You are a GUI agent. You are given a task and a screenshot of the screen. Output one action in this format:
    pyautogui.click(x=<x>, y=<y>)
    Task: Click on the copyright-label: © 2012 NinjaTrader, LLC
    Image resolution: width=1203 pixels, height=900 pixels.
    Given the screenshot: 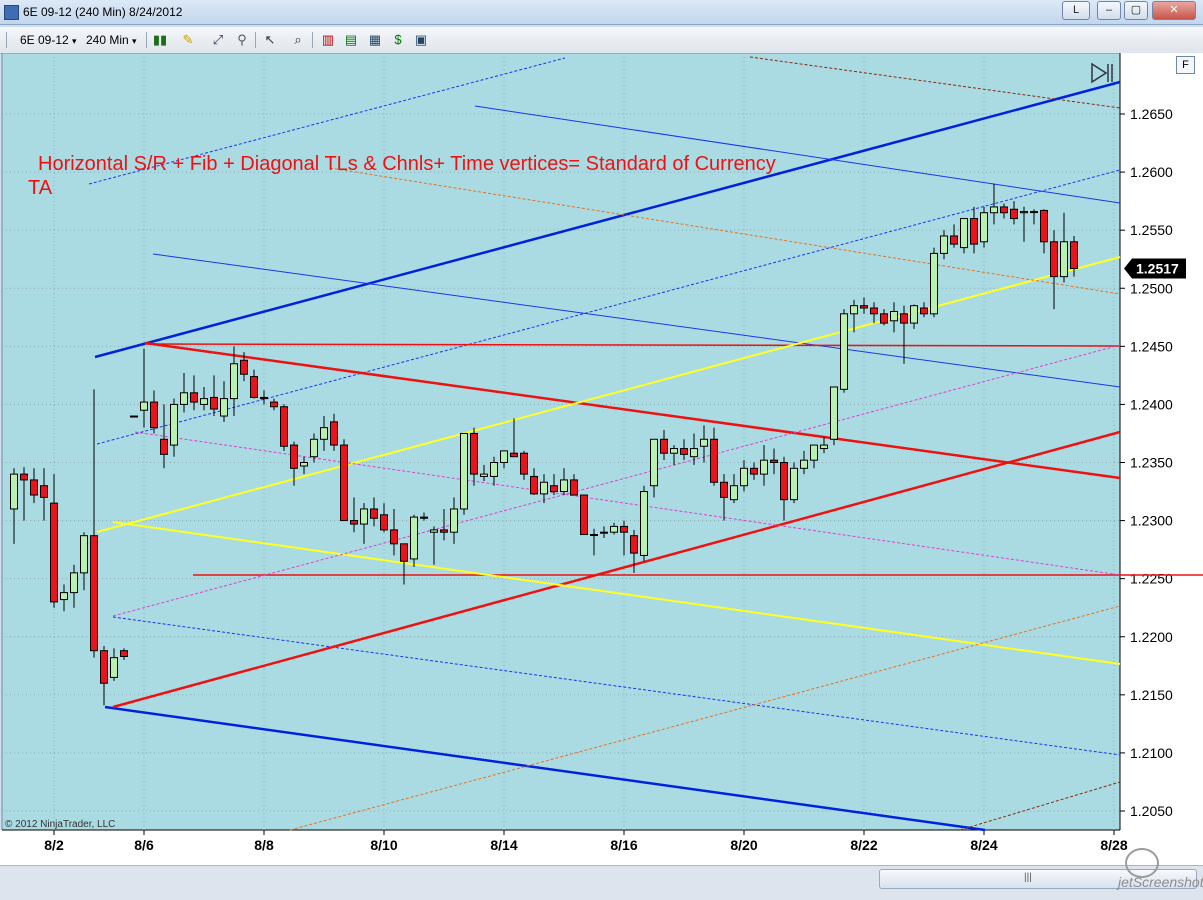 What is the action you would take?
    pyautogui.click(x=60, y=824)
    